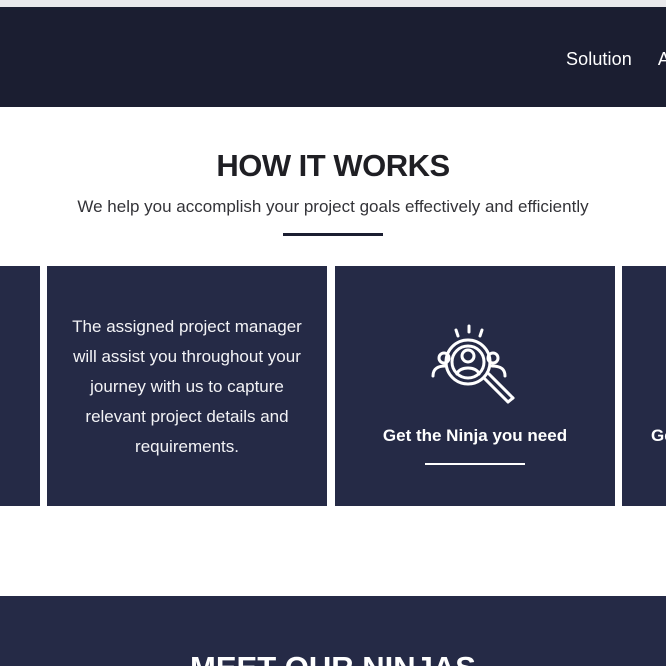  What do you see at coordinates (333, 658) in the screenshot?
I see `meet-our-ninjas-title: MEET OUR NINJAS` at bounding box center [333, 658].